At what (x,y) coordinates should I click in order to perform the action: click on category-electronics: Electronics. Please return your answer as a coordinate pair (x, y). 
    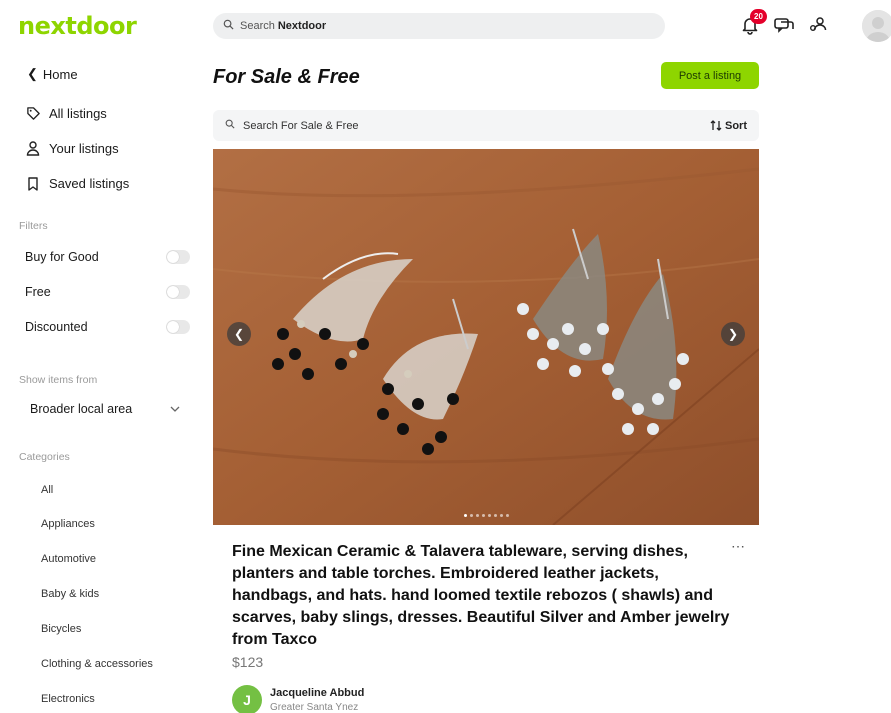
    Looking at the image, I should click on (68, 699).